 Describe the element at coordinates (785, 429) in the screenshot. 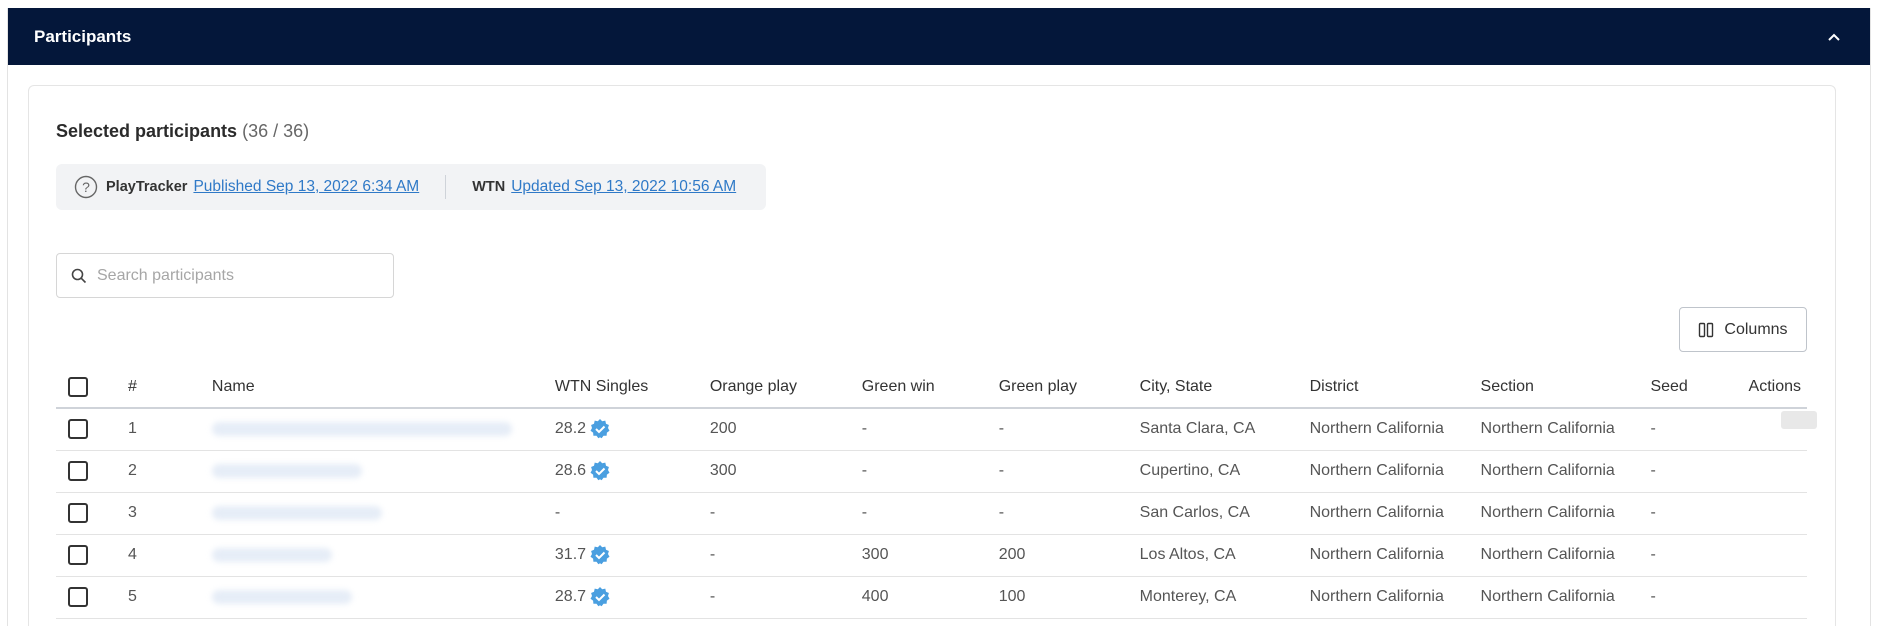

I see `orange-play-cell: 200` at that location.